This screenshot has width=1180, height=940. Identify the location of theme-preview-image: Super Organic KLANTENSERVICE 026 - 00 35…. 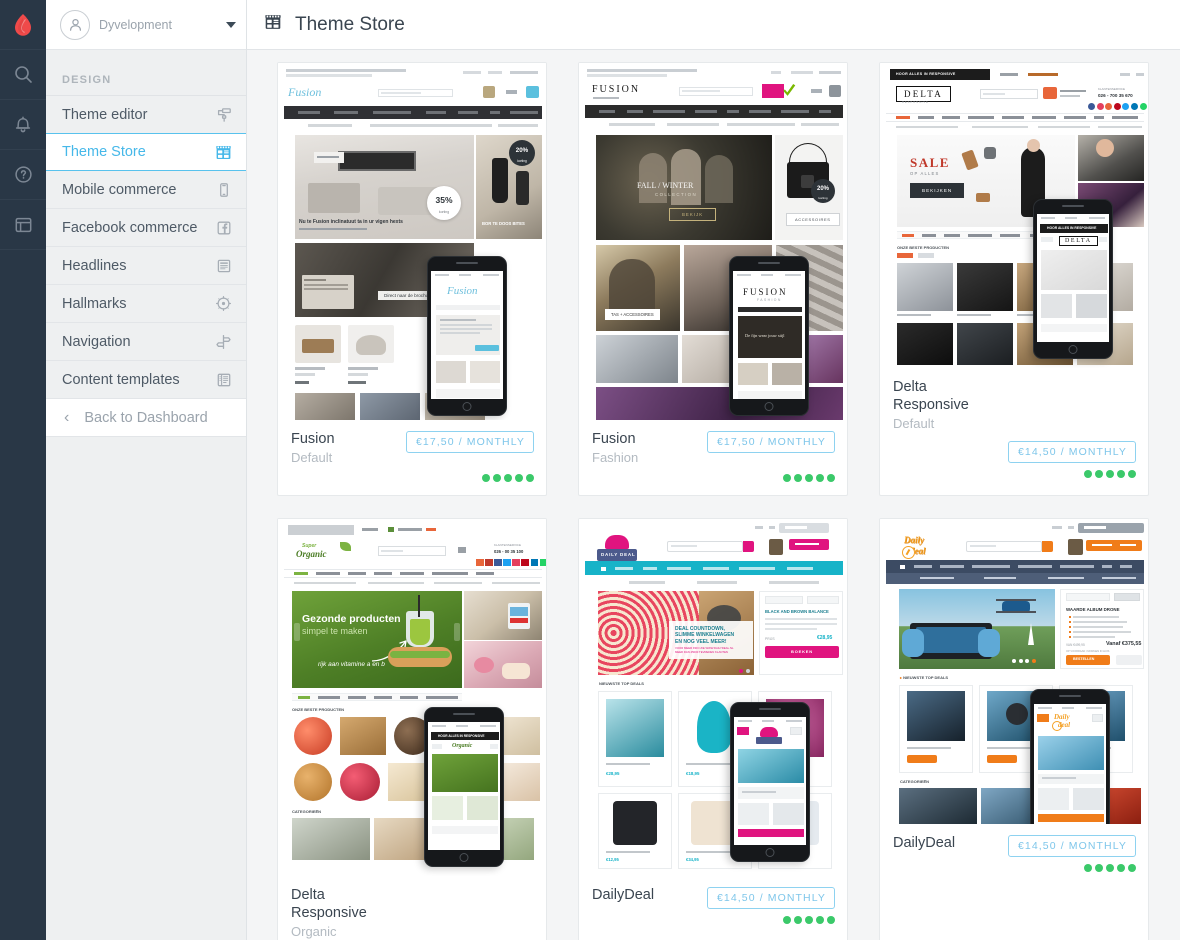
(412, 697).